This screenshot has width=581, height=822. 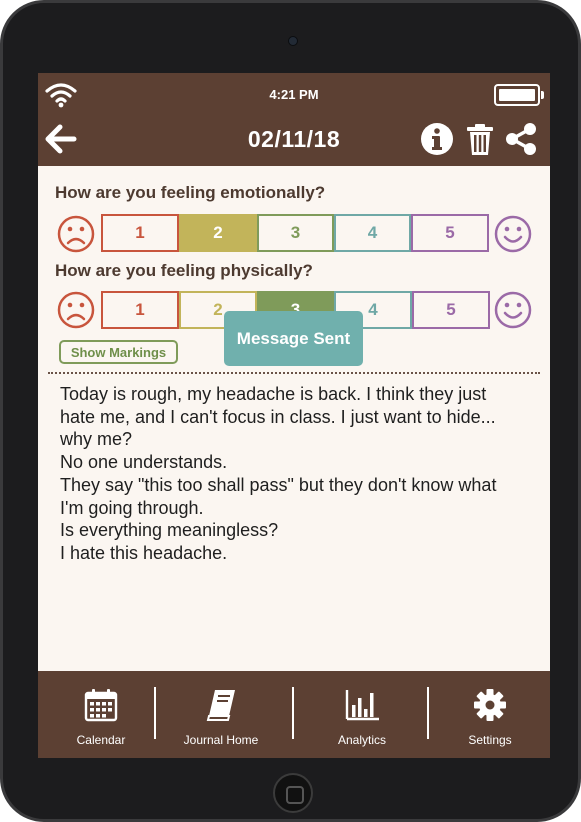 What do you see at coordinates (101, 740) in the screenshot?
I see `tab-label: Calendar` at bounding box center [101, 740].